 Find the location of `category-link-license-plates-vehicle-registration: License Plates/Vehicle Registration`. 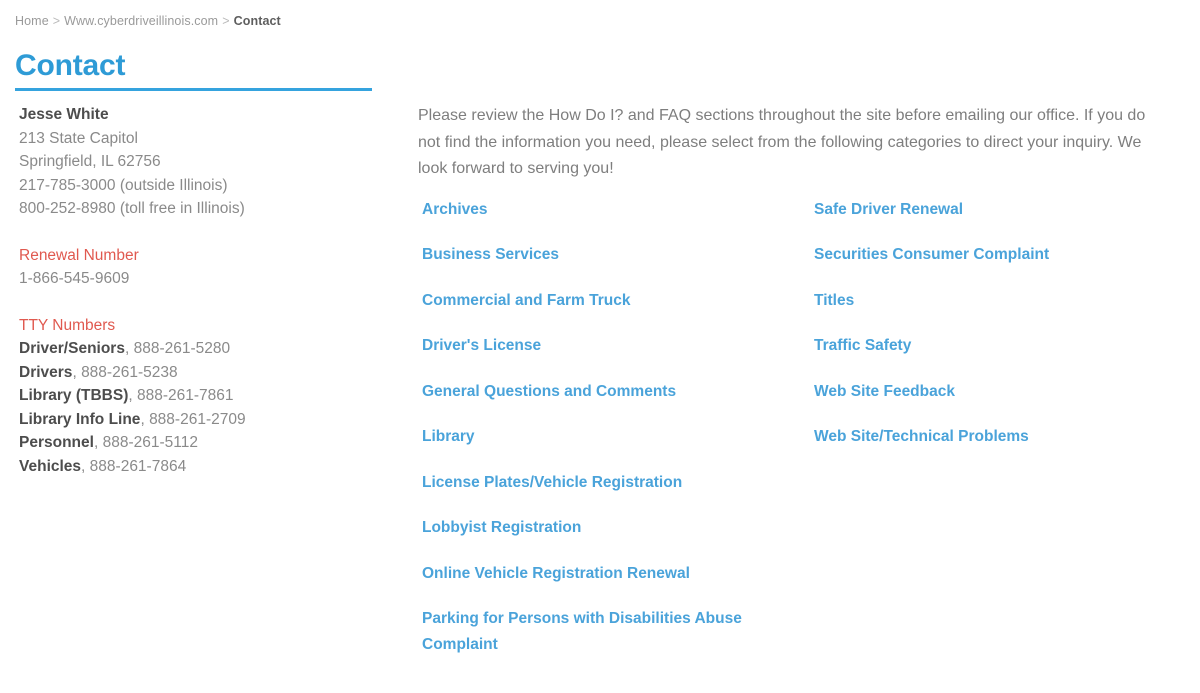

category-link-license-plates-vehicle-registration: License Plates/Vehicle Registration is located at coordinates (612, 483).